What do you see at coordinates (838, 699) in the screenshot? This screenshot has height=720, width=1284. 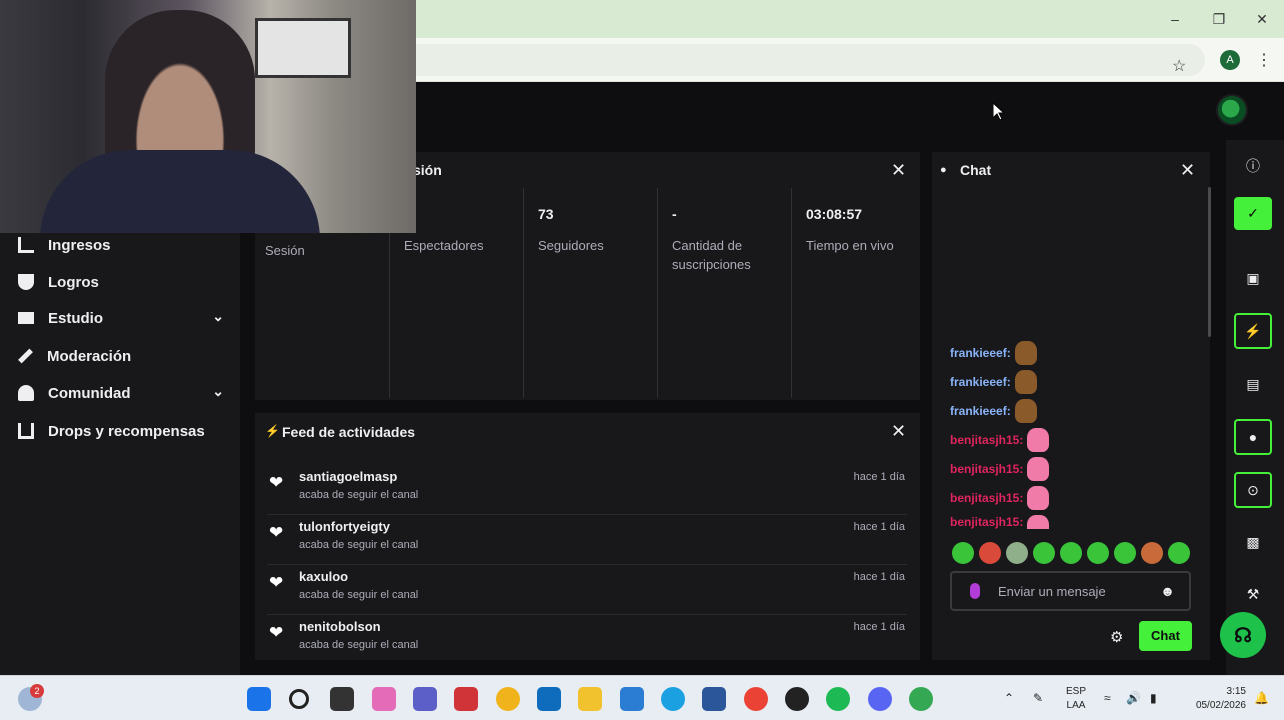 I see `spotify-icon` at bounding box center [838, 699].